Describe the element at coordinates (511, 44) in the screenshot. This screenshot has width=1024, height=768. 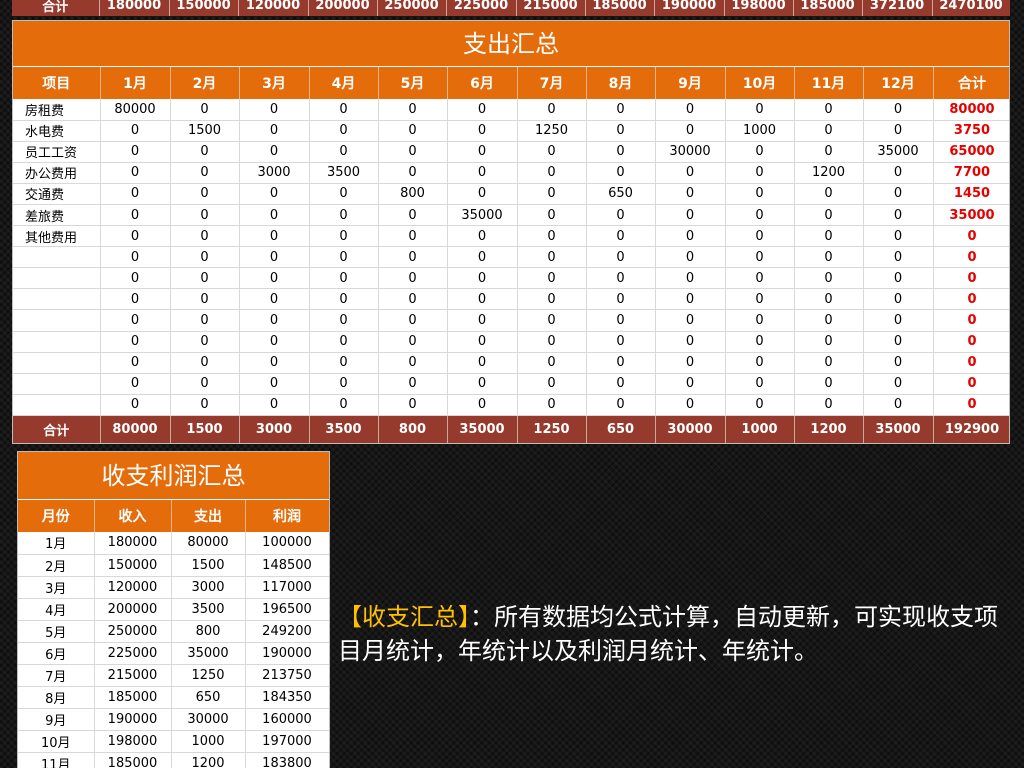
I see `expense-summary-title: 支出汇总` at that location.